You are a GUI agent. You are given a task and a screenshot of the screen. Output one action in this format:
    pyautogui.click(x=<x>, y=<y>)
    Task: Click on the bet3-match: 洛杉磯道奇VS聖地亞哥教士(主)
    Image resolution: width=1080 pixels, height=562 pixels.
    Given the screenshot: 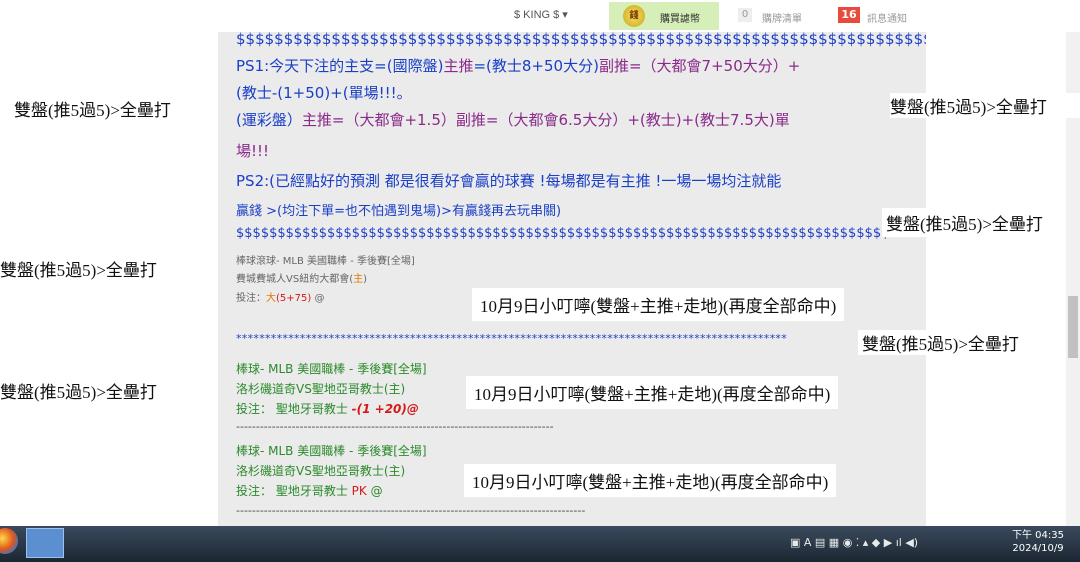 What is the action you would take?
    pyautogui.click(x=321, y=471)
    